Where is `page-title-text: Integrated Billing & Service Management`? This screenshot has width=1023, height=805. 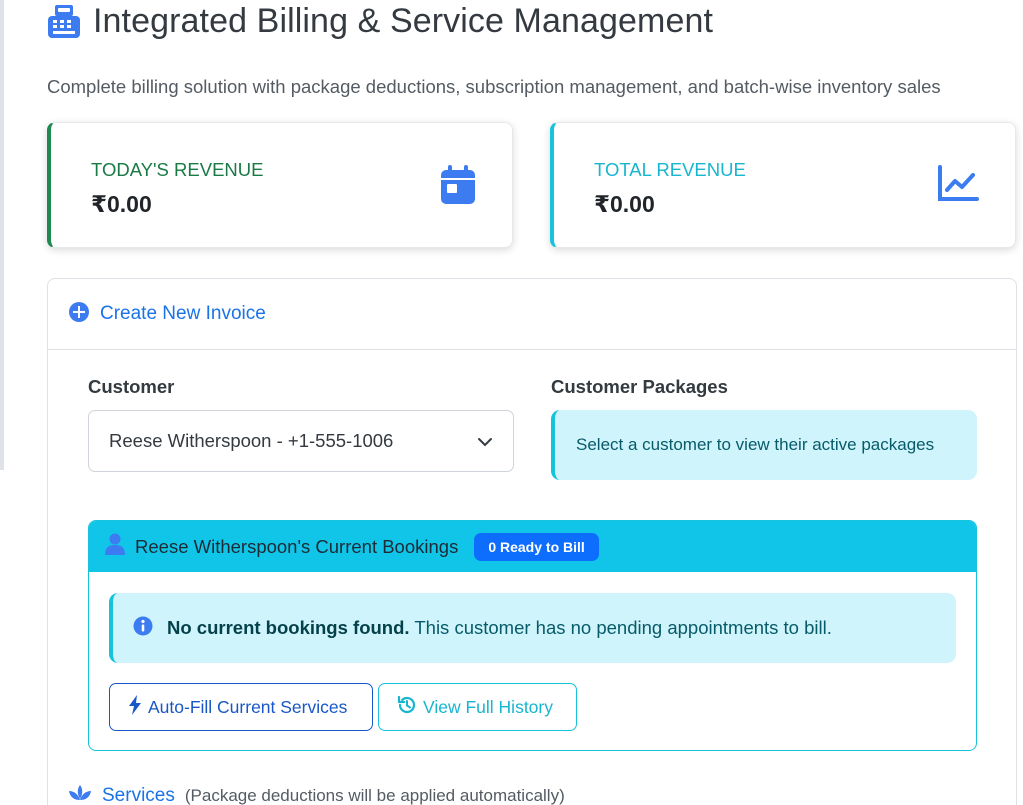
page-title-text: Integrated Billing & Service Management is located at coordinates (403, 21).